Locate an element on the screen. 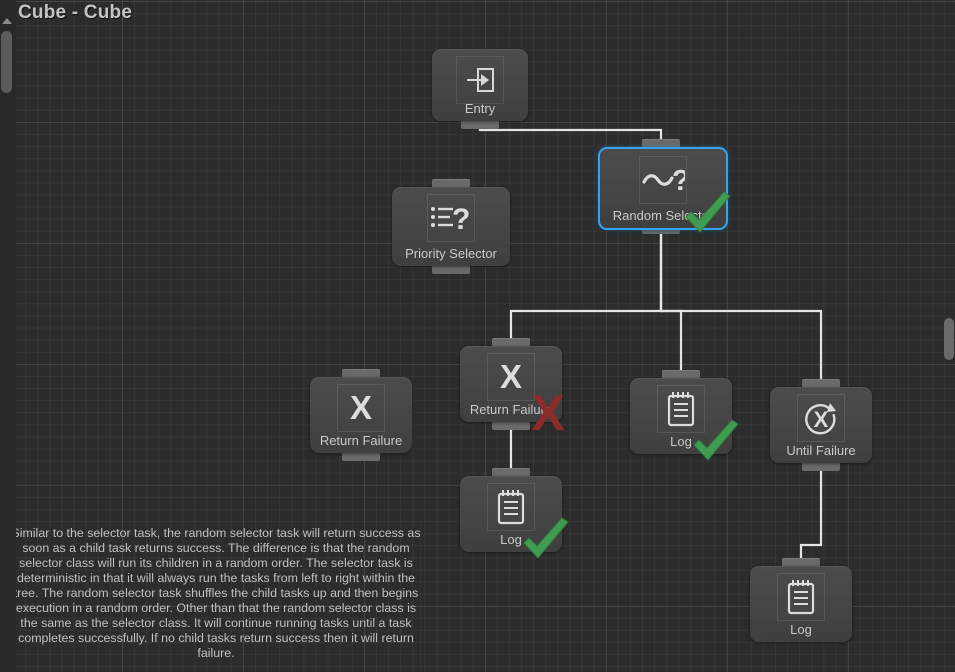 Image resolution: width=955 pixels, height=672 pixels. node-log-center: Log is located at coordinates (684, 416).